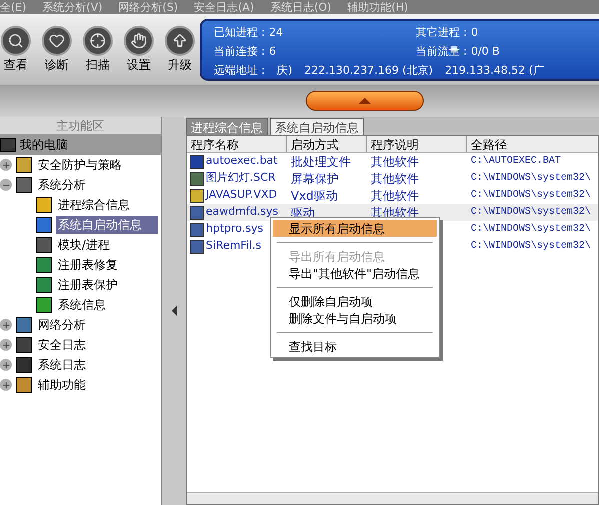  Describe the element at coordinates (442, 32) in the screenshot. I see `info-label: 其它进程 :` at that location.